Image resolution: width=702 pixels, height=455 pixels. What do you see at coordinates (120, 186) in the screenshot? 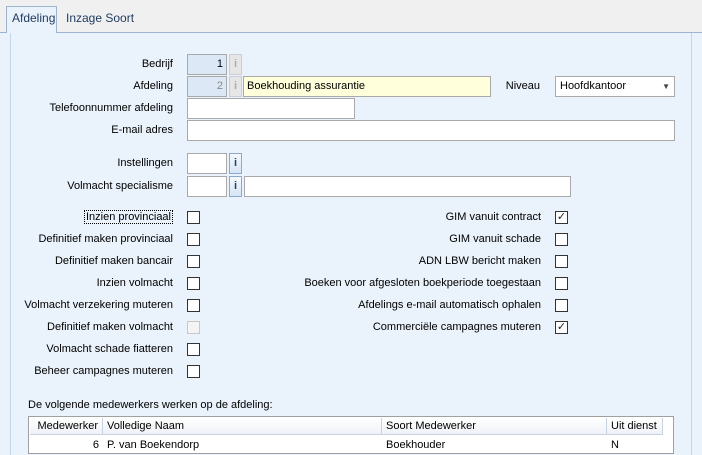
I see `volmacht-specialisme-label: Volmacht specialisme` at bounding box center [120, 186].